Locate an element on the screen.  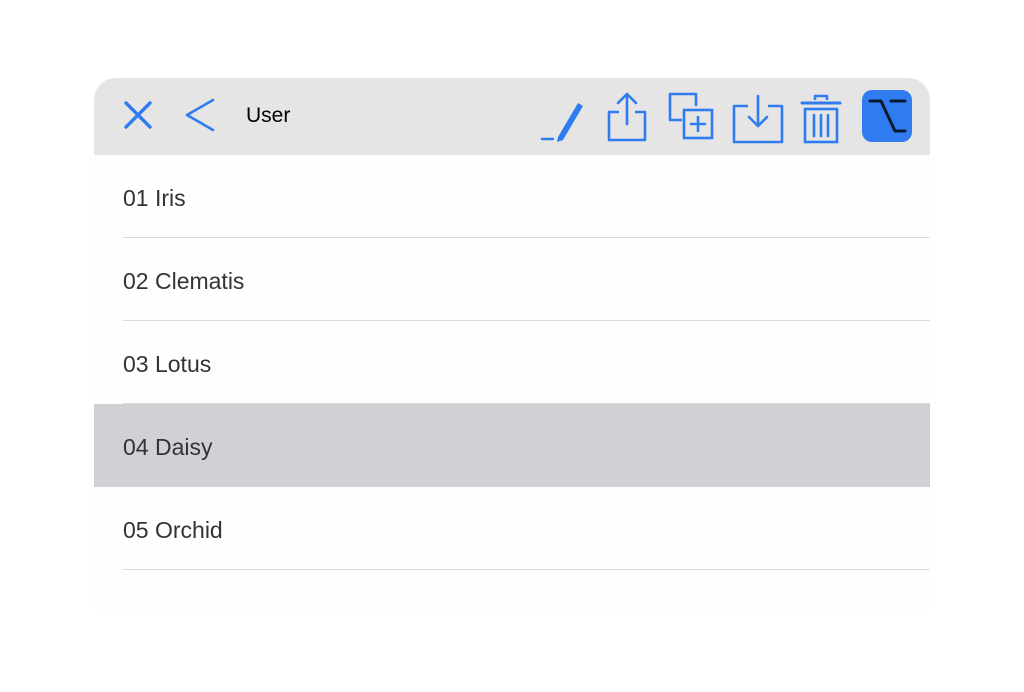
option-button is located at coordinates (887, 116).